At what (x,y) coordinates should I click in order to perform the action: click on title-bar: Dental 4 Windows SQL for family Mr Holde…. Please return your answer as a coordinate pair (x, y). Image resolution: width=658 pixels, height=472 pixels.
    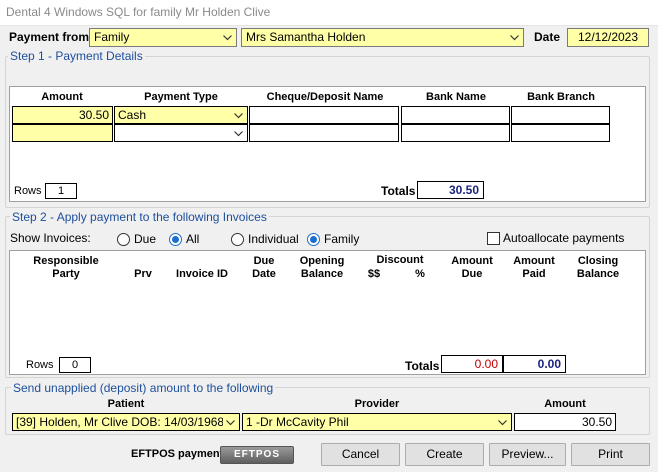
    Looking at the image, I should click on (329, 13).